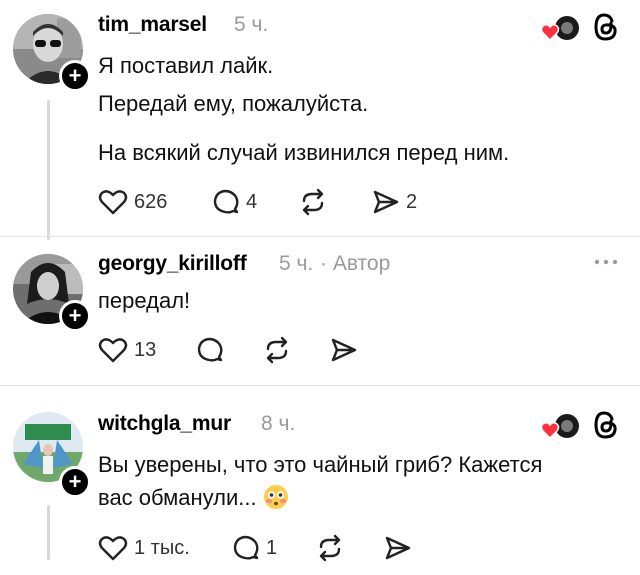 This screenshot has width=640, height=575. I want to click on like-button: 626, so click(132, 202).